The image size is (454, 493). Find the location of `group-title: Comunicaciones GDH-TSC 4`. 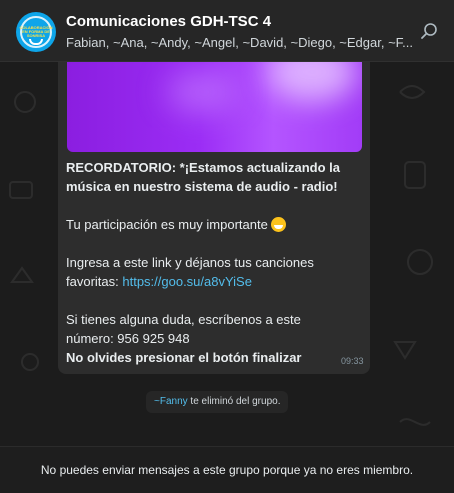

group-title: Comunicaciones GDH-TSC 4 is located at coordinates (168, 21).